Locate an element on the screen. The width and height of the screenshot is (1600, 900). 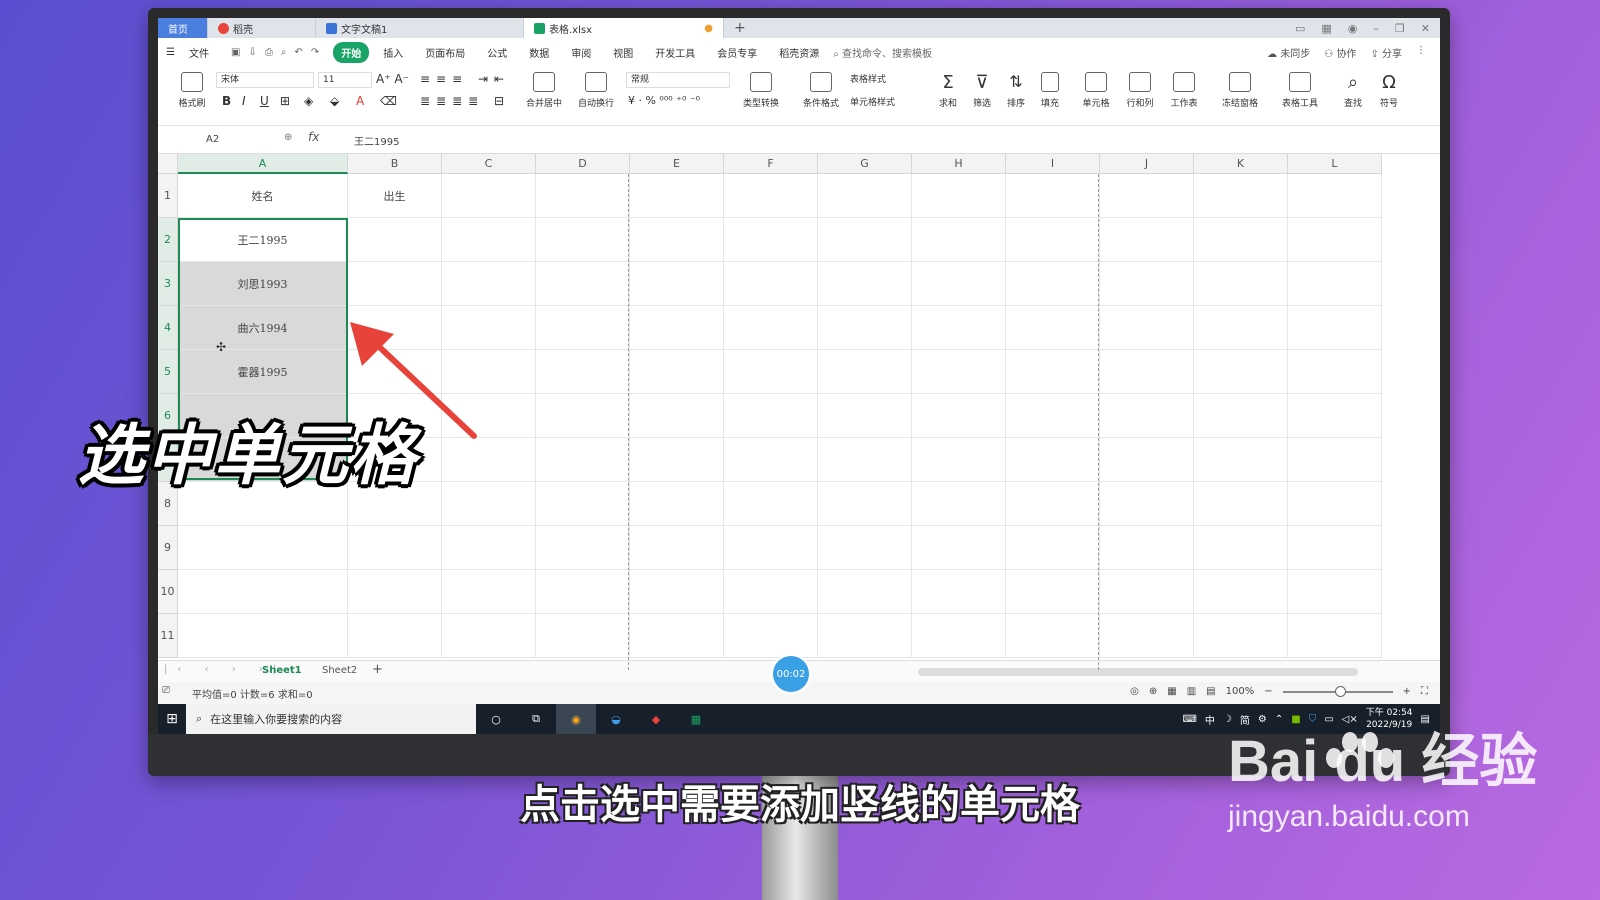
menu-review: 审阅 is located at coordinates (581, 52).